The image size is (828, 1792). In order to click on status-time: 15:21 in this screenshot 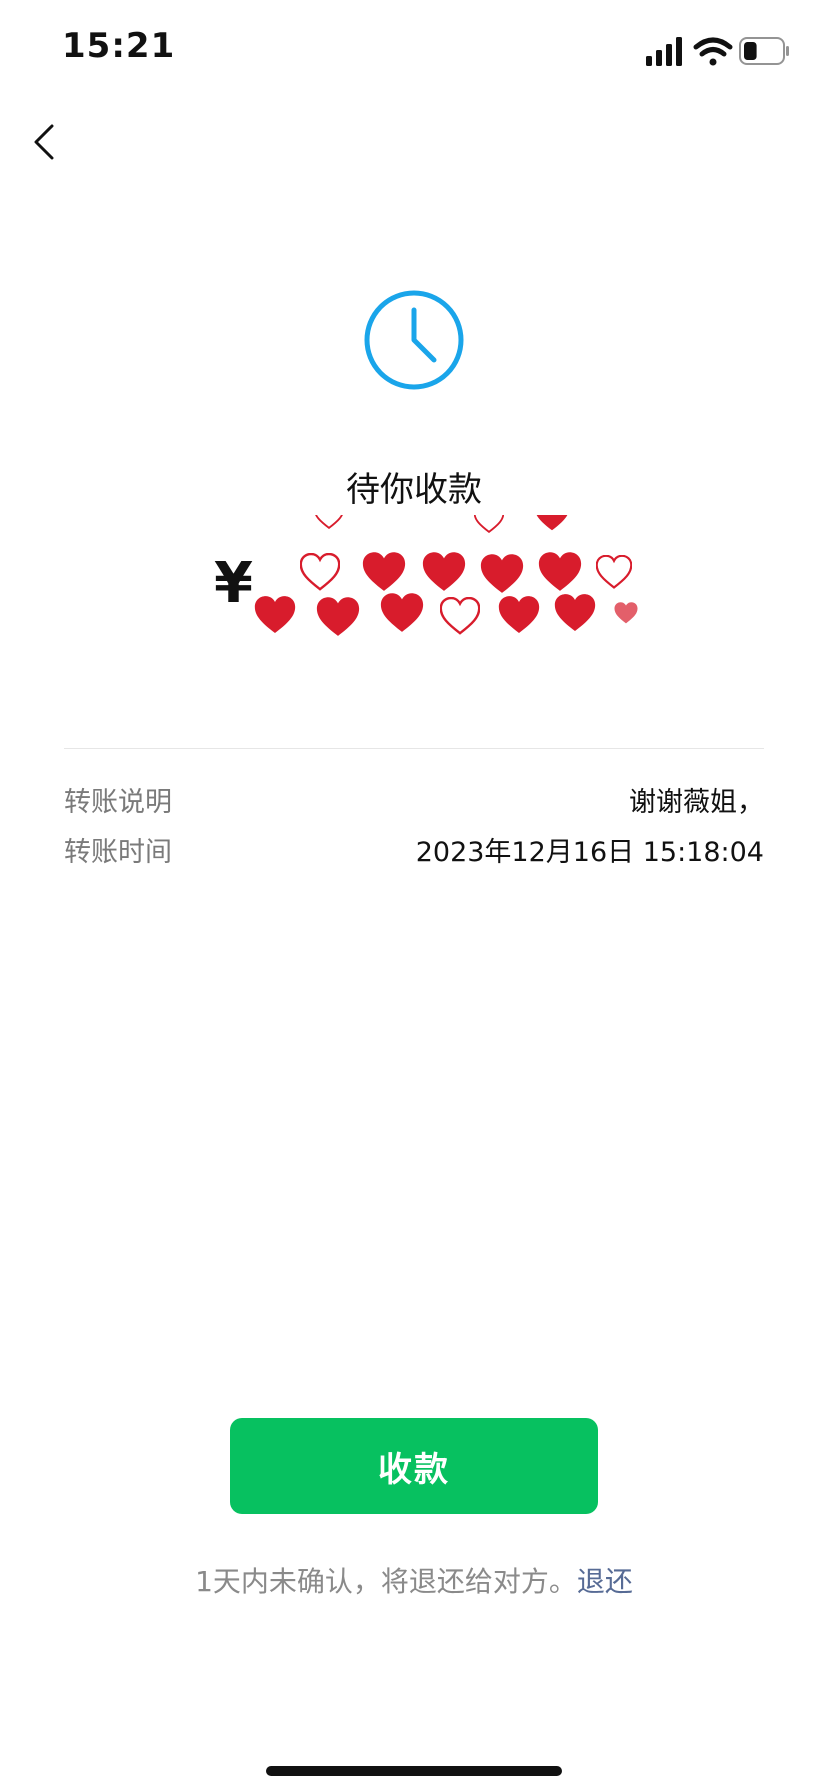, I will do `click(119, 46)`.